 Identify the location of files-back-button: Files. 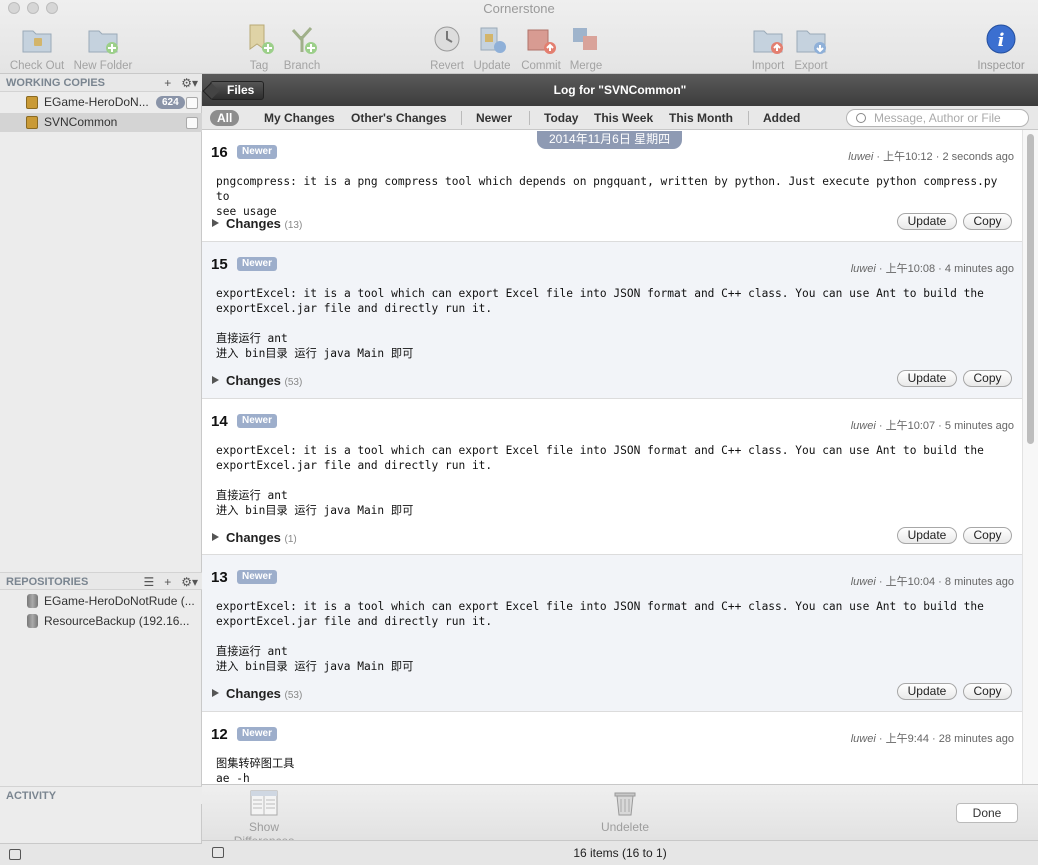
(237, 90).